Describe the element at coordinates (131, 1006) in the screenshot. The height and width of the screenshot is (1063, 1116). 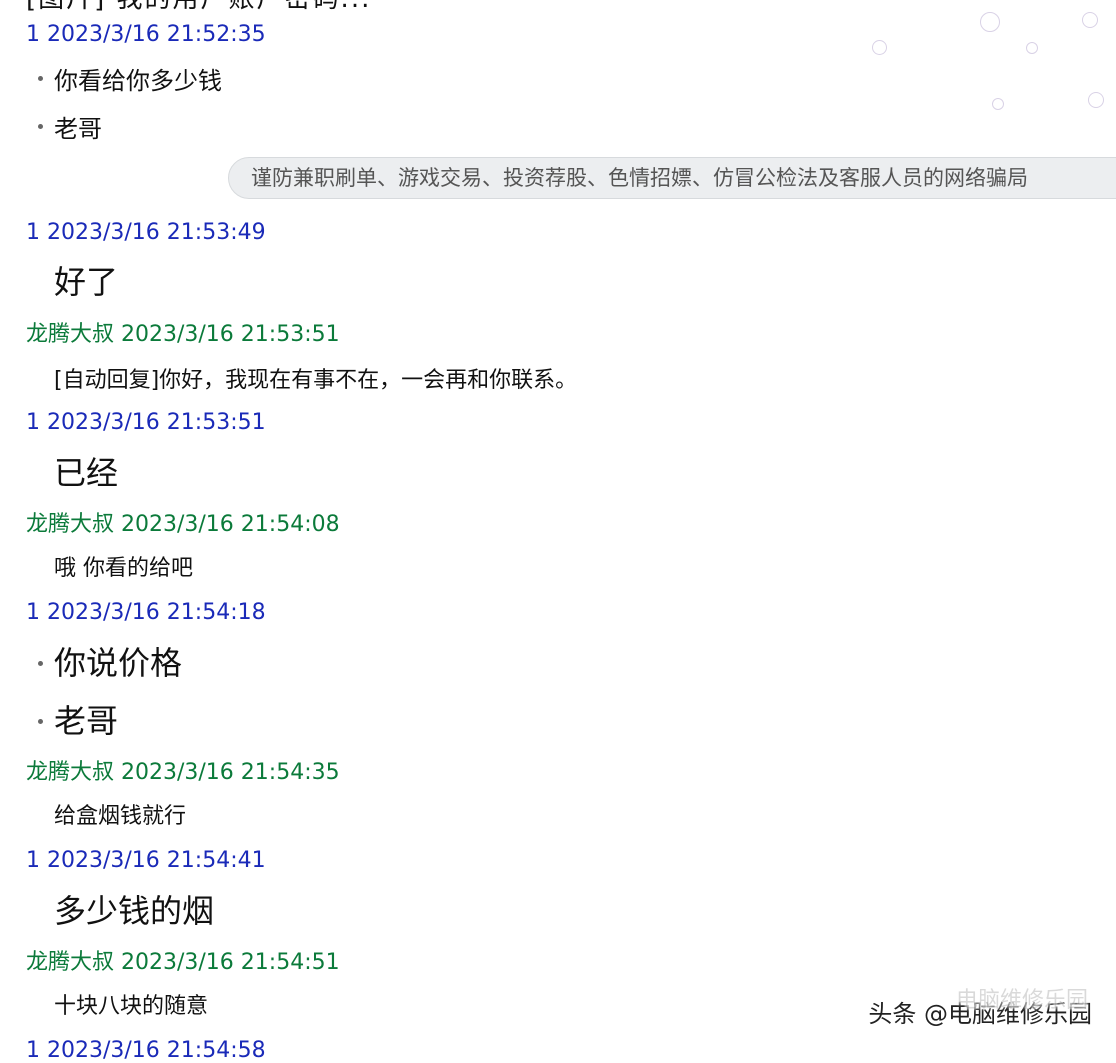
I see `friend-message-text: 十块八块的随意` at that location.